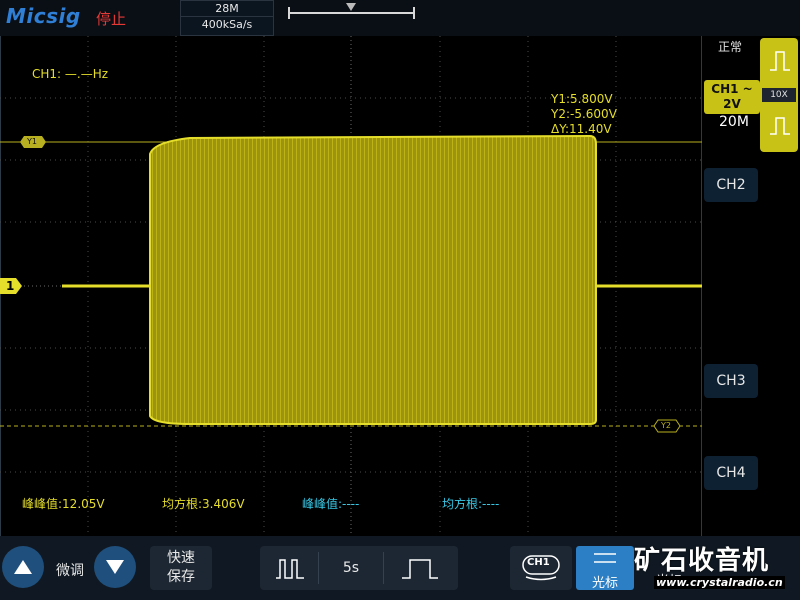 The width and height of the screenshot is (800, 600). I want to click on acquisition-info: 28M 400kSa/s, so click(227, 18).